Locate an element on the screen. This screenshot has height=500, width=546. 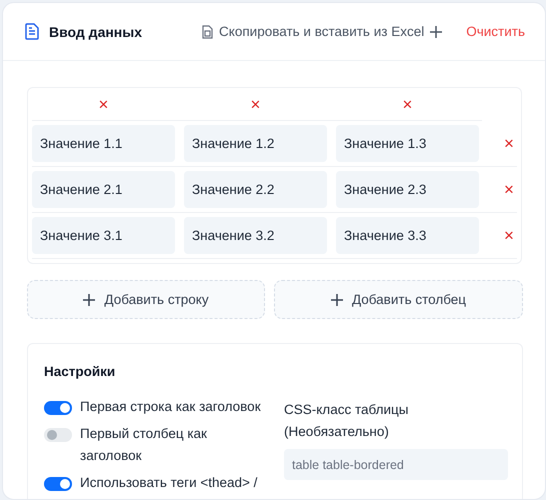
cell-input: Значение 3.2 is located at coordinates (255, 235).